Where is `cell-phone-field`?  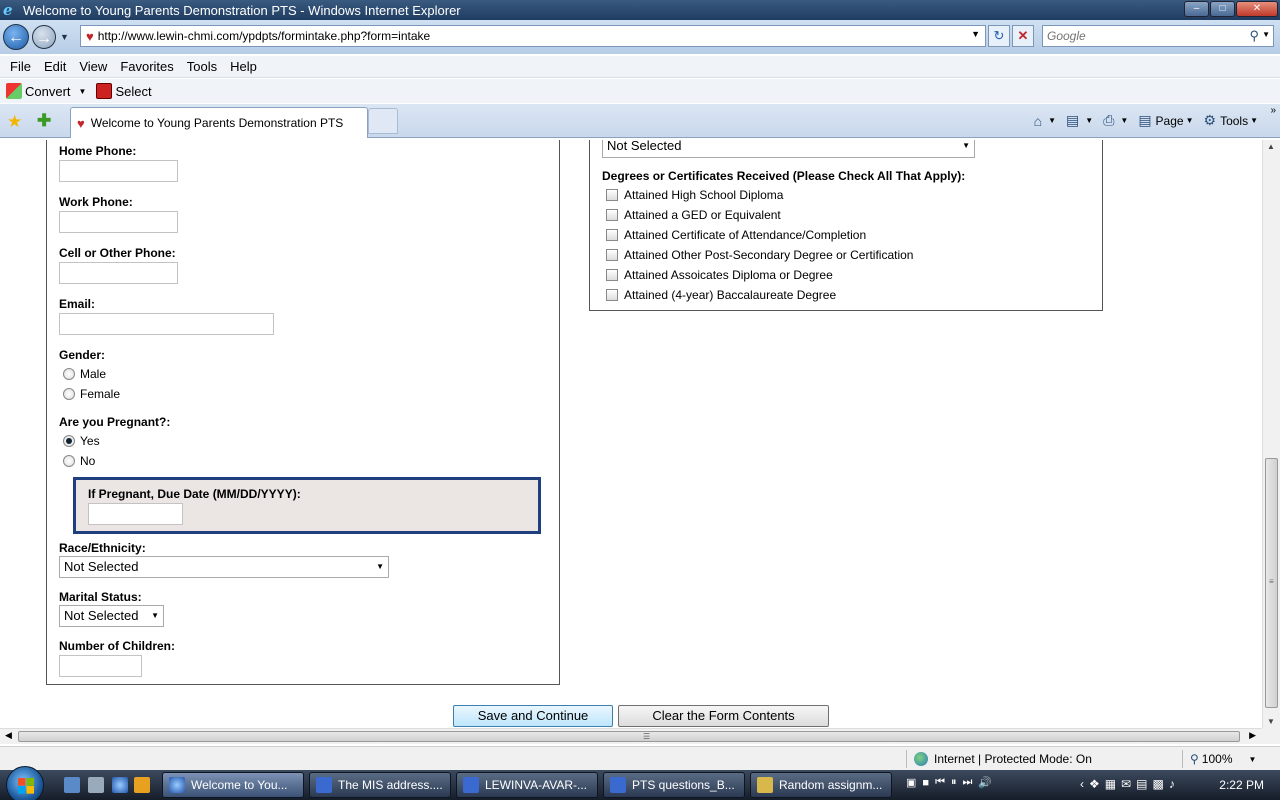
cell-phone-field is located at coordinates (118, 273).